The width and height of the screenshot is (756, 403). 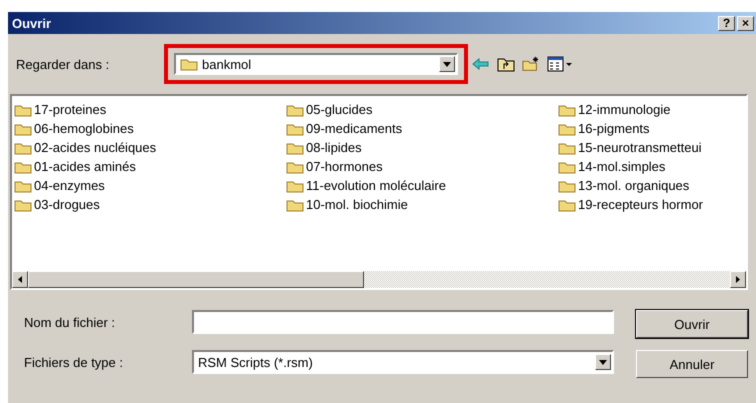 What do you see at coordinates (692, 364) in the screenshot?
I see `cancel-button: Annuler` at bounding box center [692, 364].